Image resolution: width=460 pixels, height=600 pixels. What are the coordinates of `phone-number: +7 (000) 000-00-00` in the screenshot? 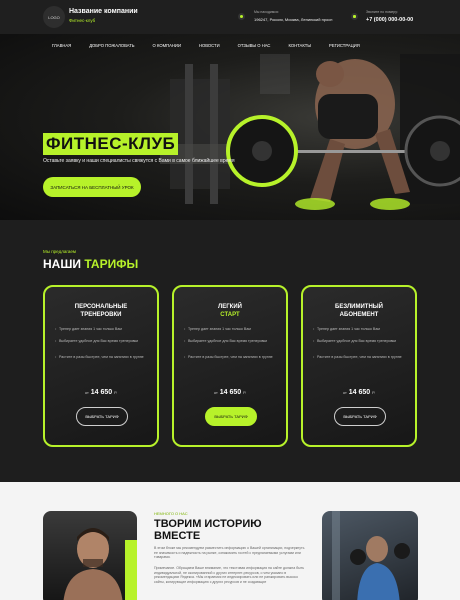 It's located at (389, 20).